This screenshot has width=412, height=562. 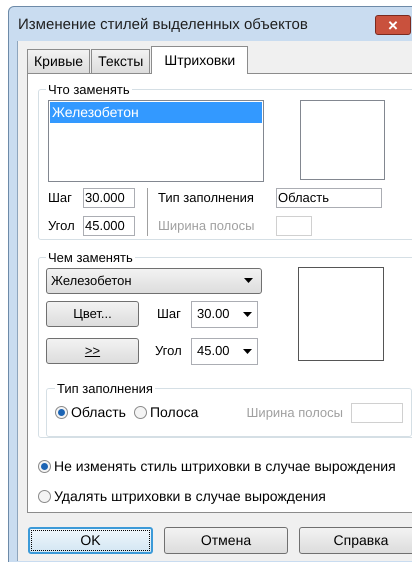 I want to click on group-title: Что заменять, so click(x=89, y=90).